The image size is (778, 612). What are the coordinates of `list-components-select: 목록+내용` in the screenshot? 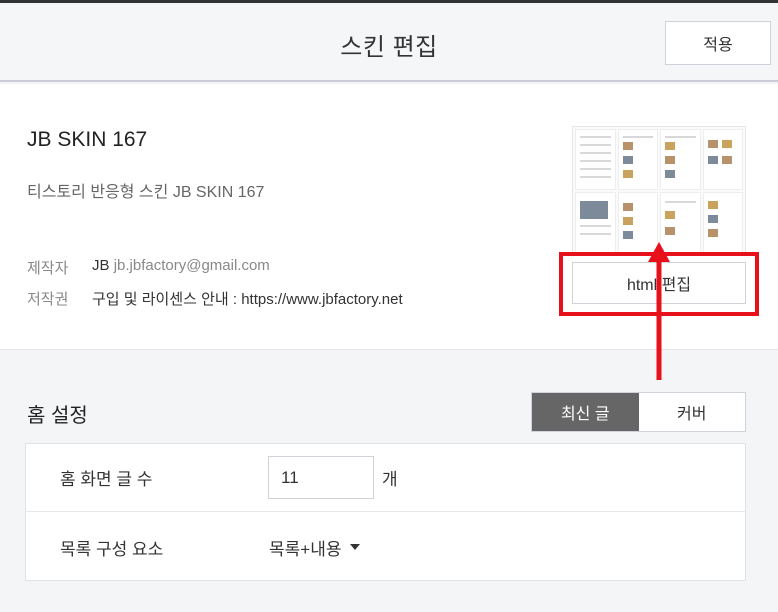 It's located at (314, 547).